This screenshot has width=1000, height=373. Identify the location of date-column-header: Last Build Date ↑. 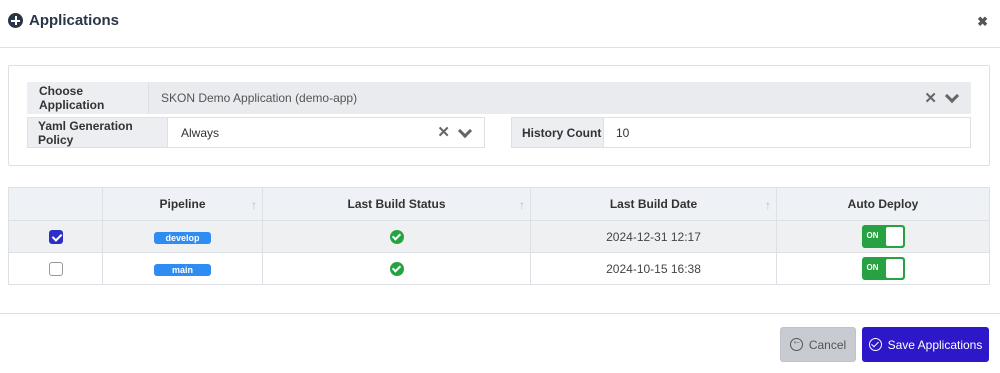
(653, 204).